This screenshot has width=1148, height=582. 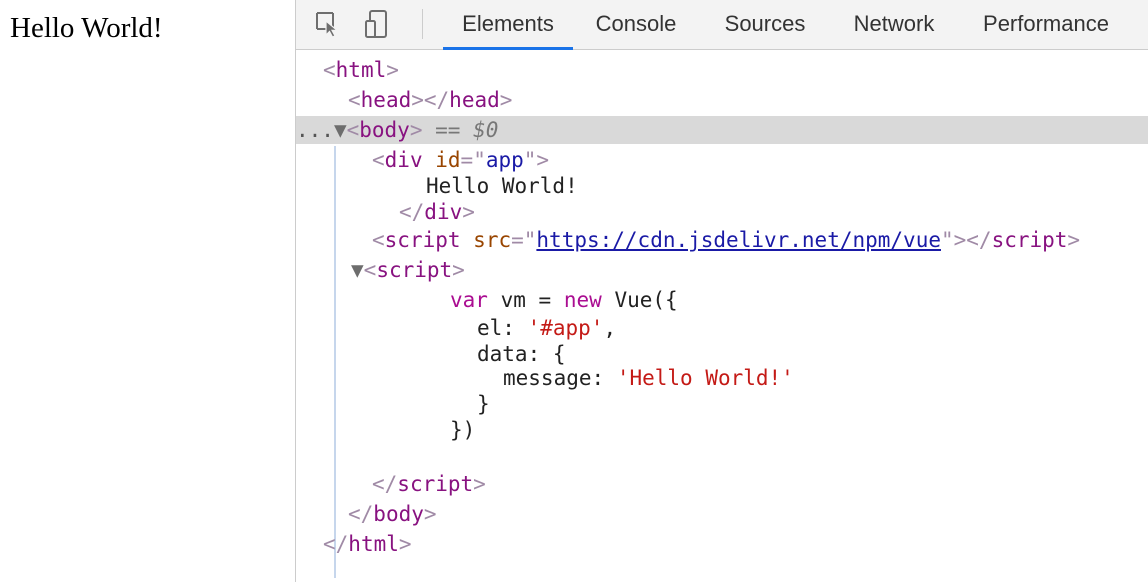 What do you see at coordinates (1046, 25) in the screenshot?
I see `tab-performance: Performance` at bounding box center [1046, 25].